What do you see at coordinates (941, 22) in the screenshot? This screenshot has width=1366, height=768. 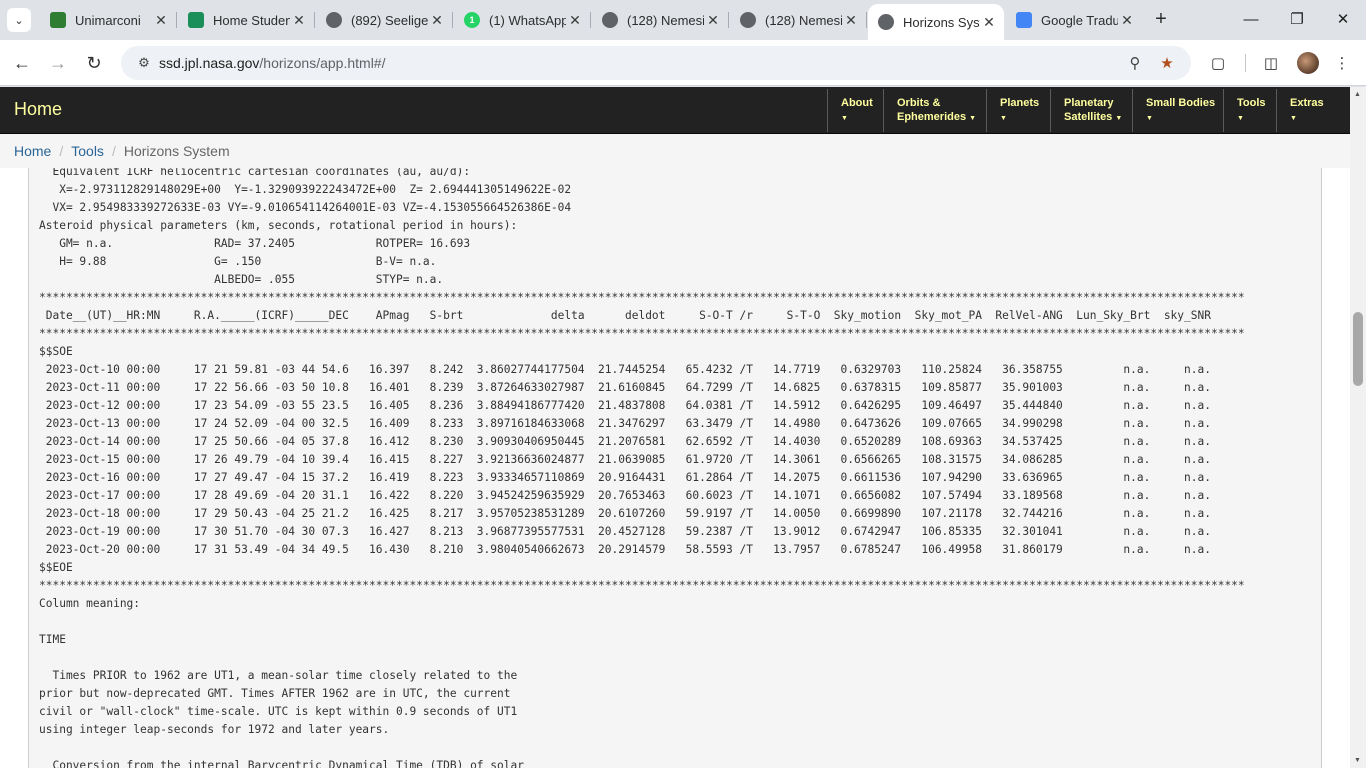 I see `tab-title: Horizons System` at bounding box center [941, 22].